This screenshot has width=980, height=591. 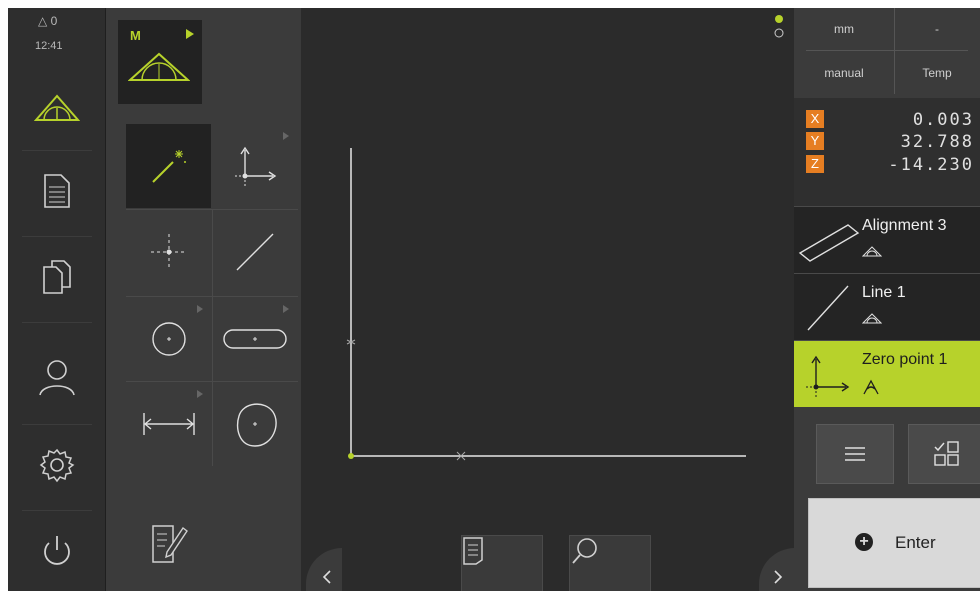 I want to click on construct-icon, so click(x=871, y=387).